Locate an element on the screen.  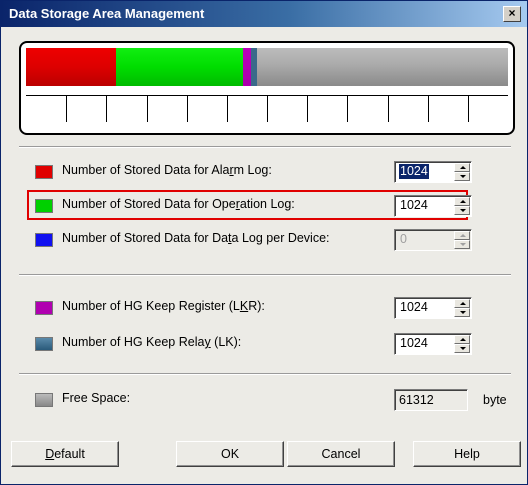
default-button: Default is located at coordinates (65, 454).